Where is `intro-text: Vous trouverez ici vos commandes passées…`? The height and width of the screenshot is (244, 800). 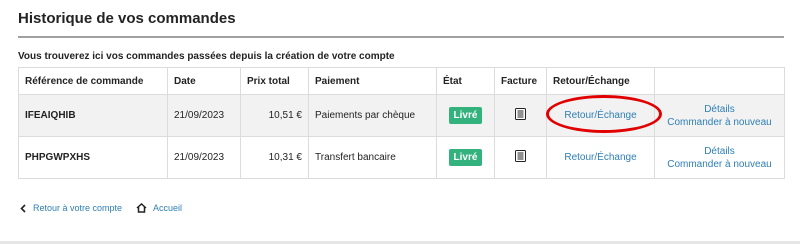
intro-text: Vous trouverez ici vos commandes passées… is located at coordinates (206, 56).